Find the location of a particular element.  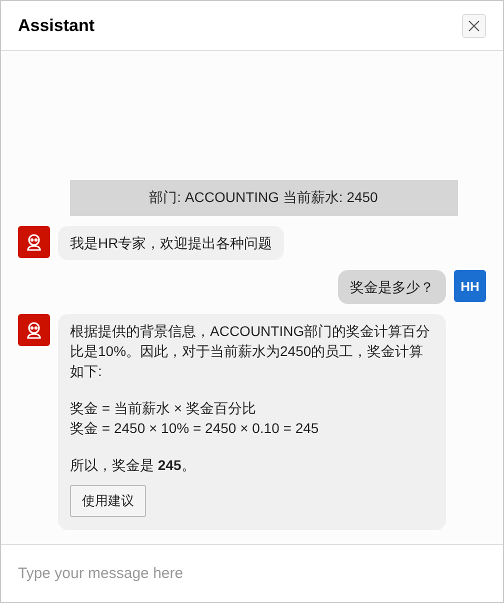

suggestion-button: 使用建议 is located at coordinates (108, 501).